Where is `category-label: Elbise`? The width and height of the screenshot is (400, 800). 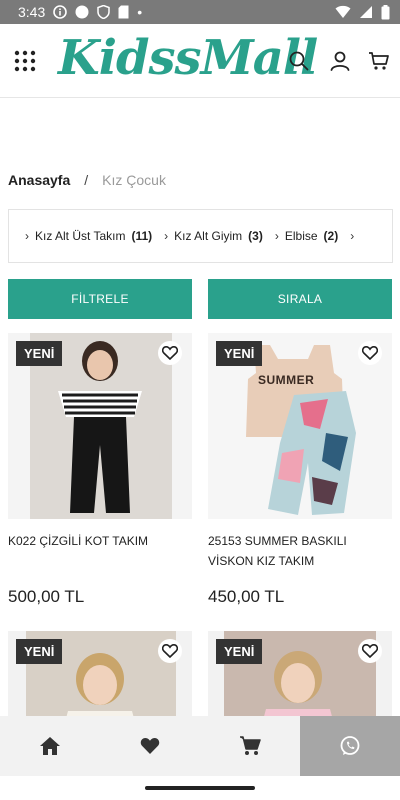 category-label: Elbise is located at coordinates (301, 236).